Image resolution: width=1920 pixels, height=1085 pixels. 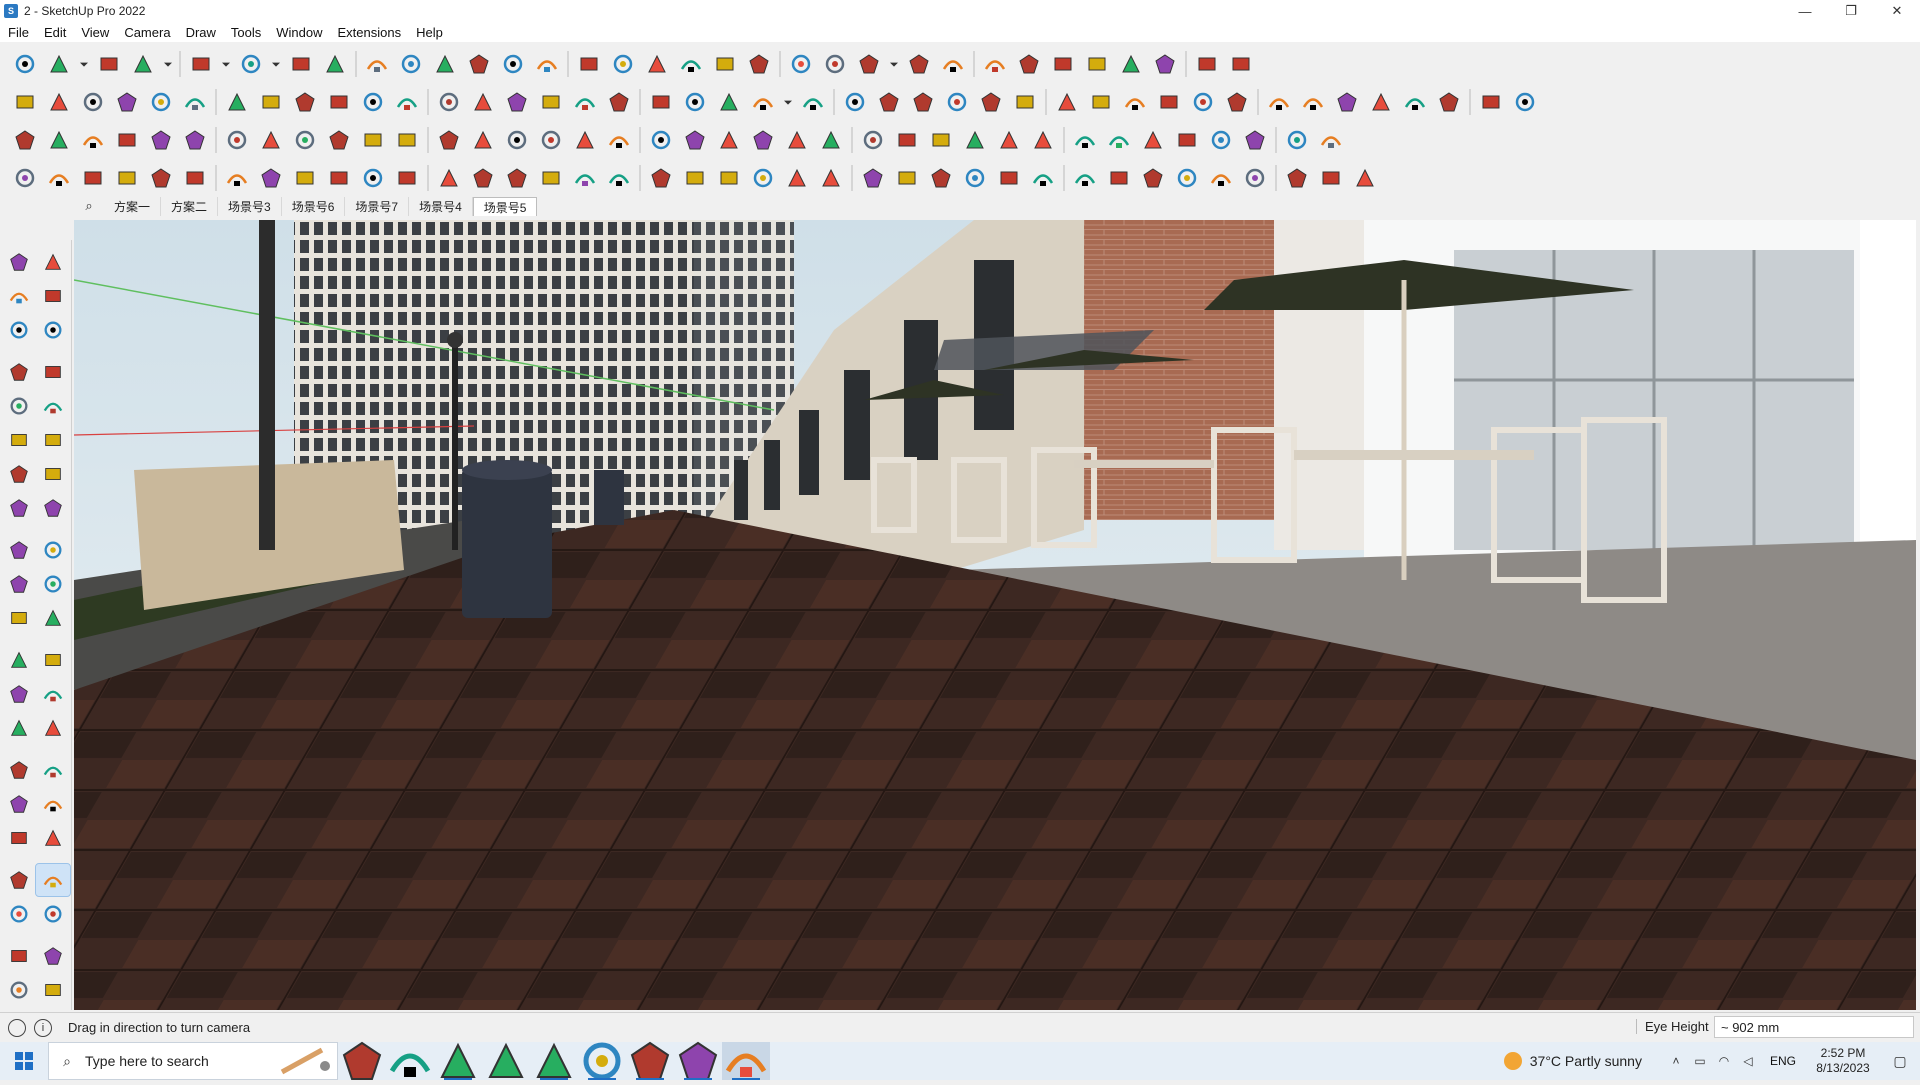 I want to click on taskbar-search: ⌕ Type here to search, so click(x=193, y=1061).